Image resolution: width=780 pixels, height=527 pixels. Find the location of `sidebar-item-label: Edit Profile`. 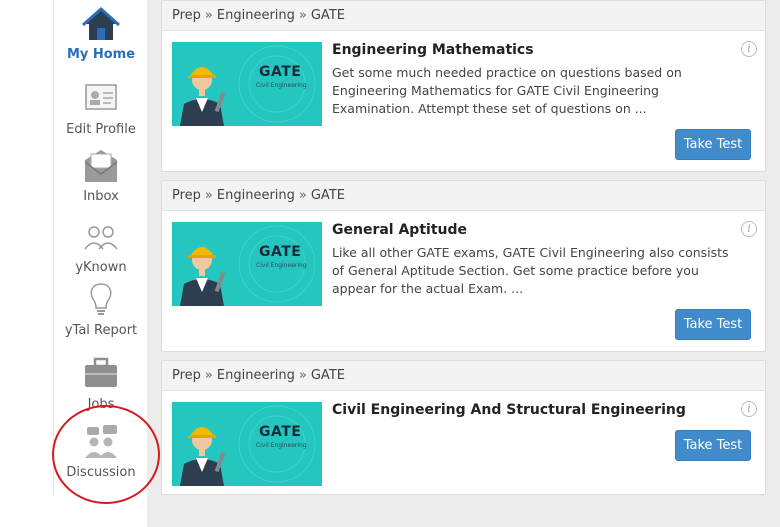

sidebar-item-label: Edit Profile is located at coordinates (101, 129).